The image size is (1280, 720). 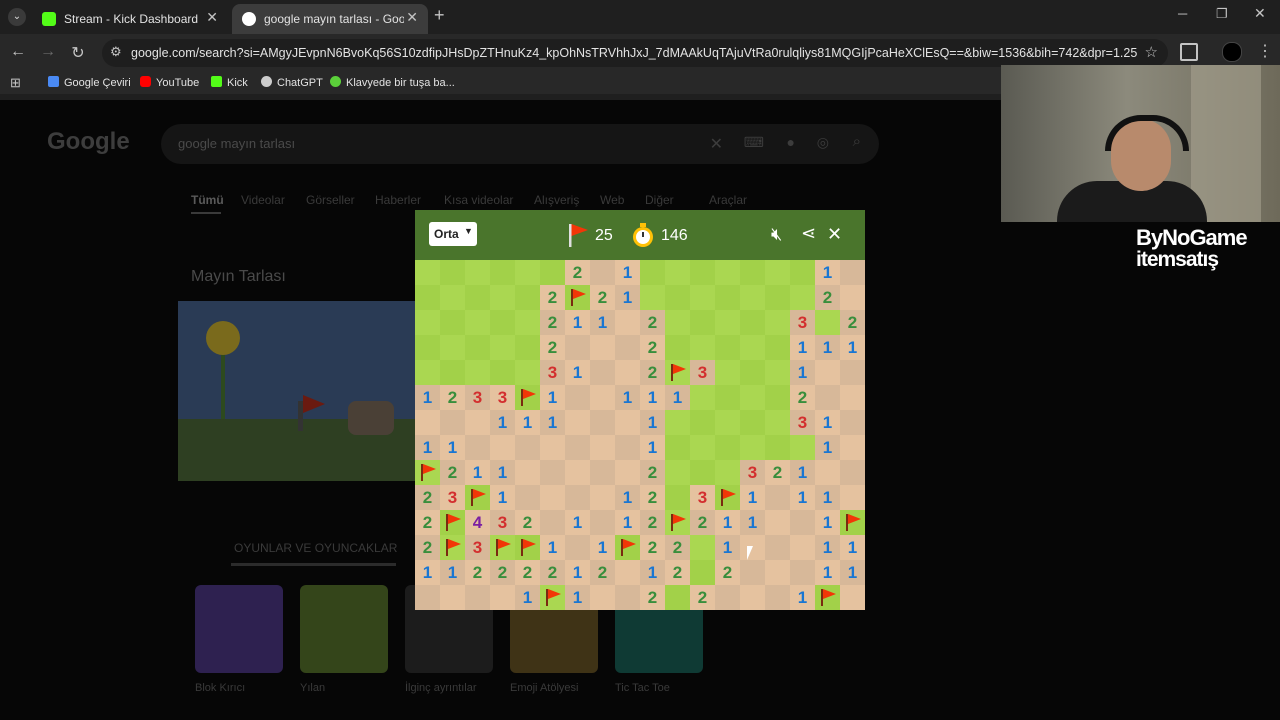 What do you see at coordinates (728, 200) in the screenshot?
I see `filter-tools: Araçlar` at bounding box center [728, 200].